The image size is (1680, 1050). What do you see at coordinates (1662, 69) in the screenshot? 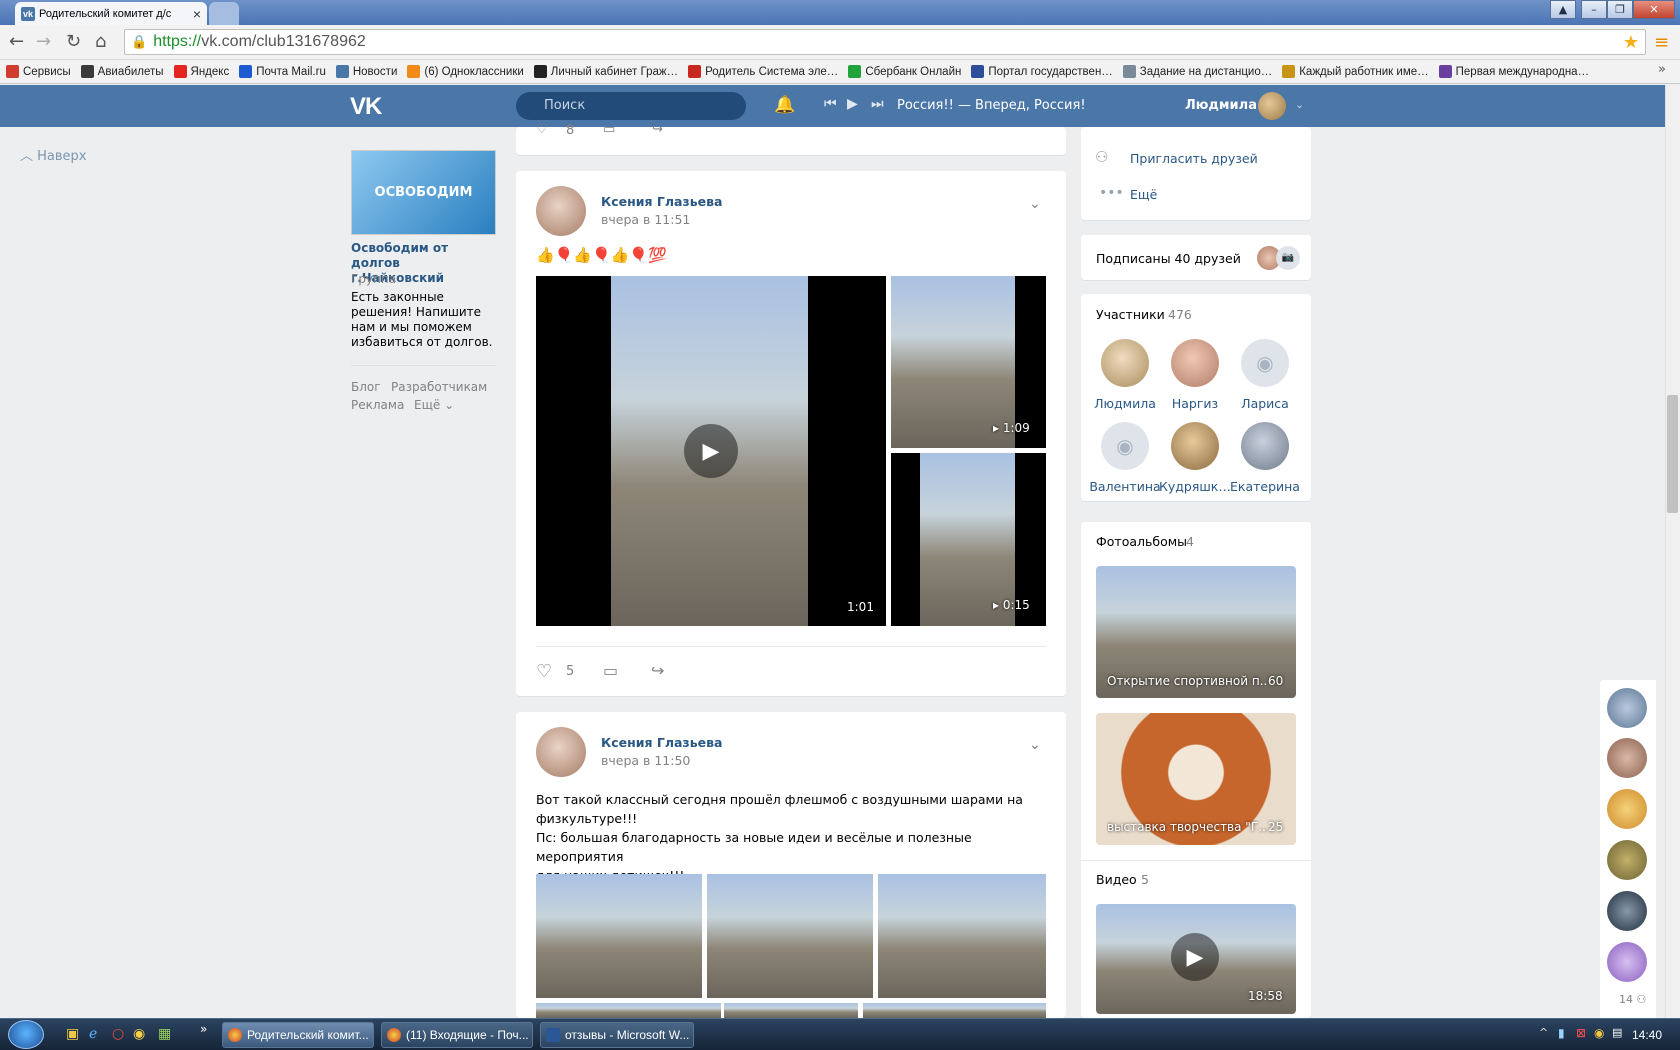
I see `bookmarks-more-icon: »` at bounding box center [1662, 69].